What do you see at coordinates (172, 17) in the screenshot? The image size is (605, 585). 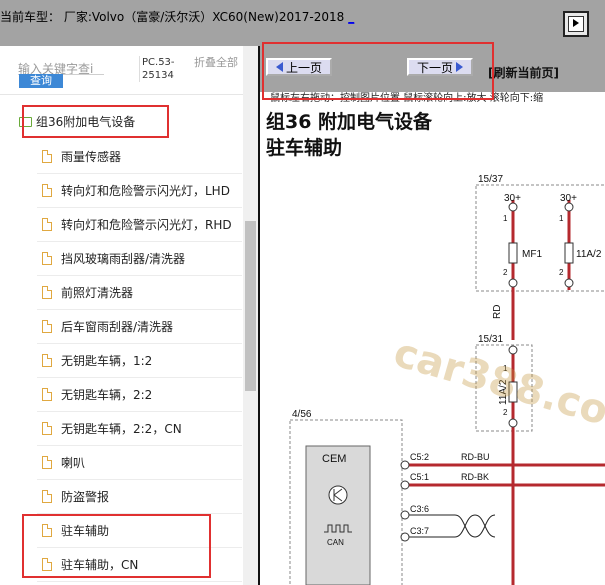 I see `vehicle-title-text: 当前车型： 厂家:Volvo（富豪/沃尔沃）XC60(New)2017-2018` at bounding box center [172, 17].